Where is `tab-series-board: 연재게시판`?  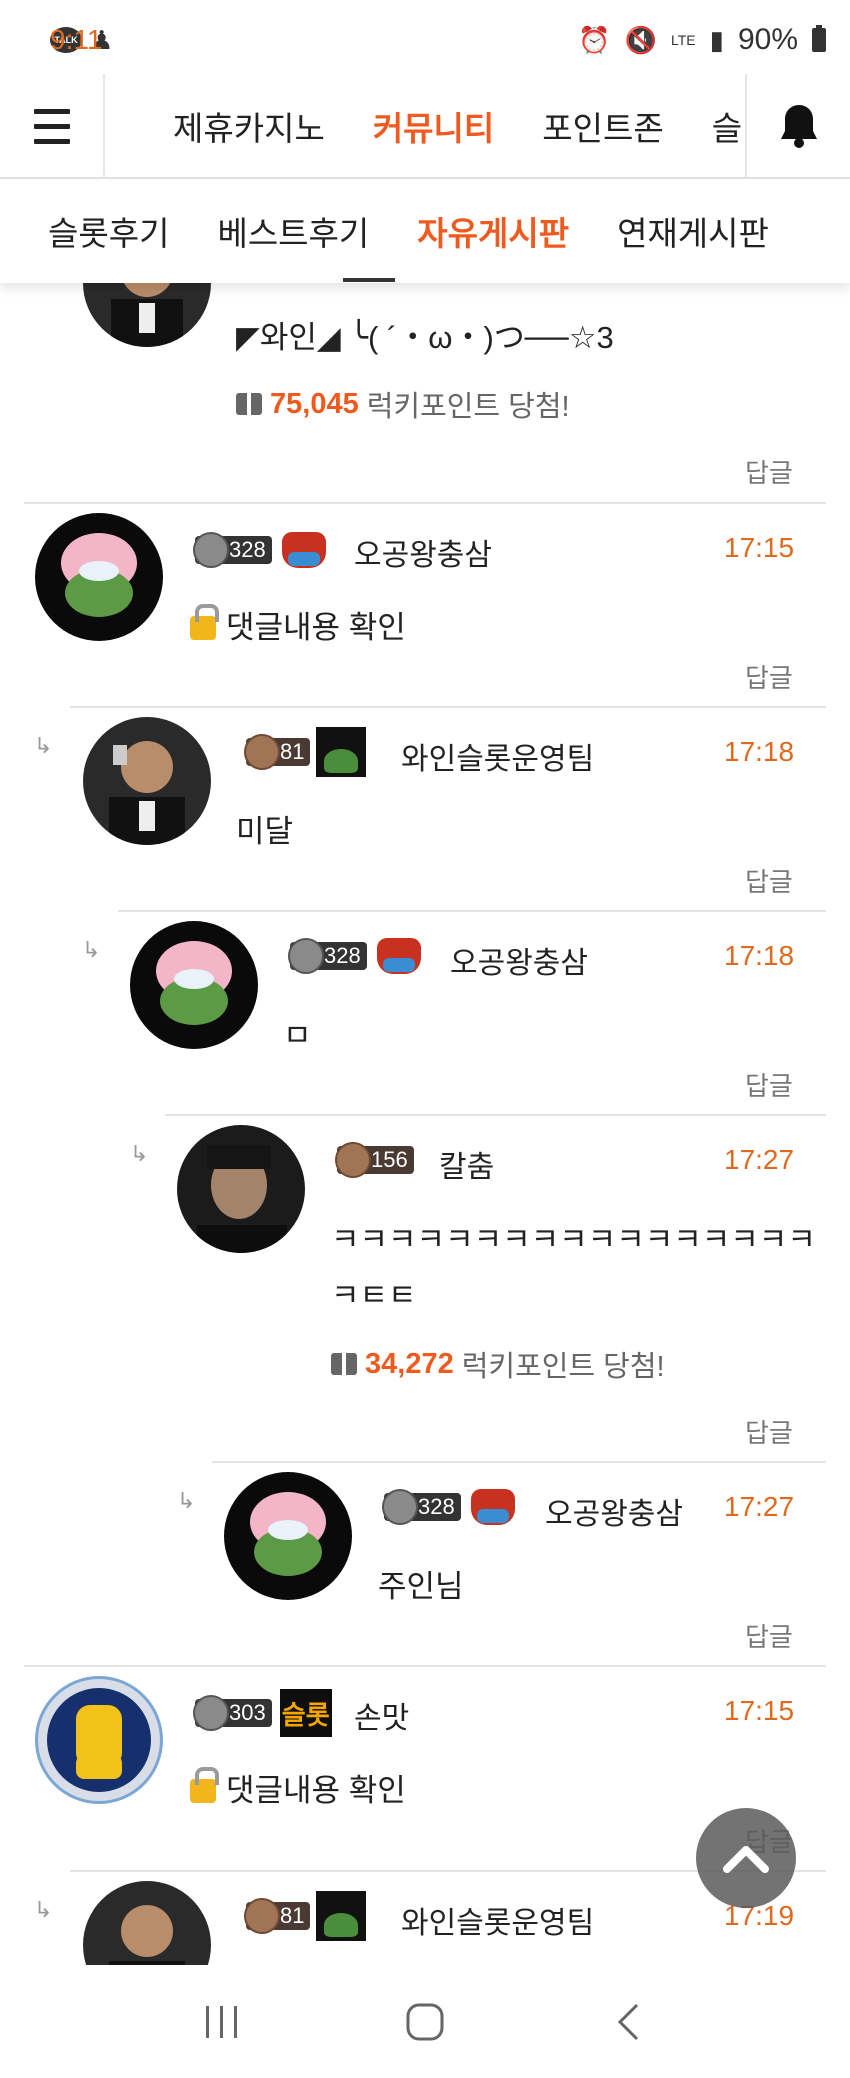
tab-series-board: 연재게시판 is located at coordinates (693, 231).